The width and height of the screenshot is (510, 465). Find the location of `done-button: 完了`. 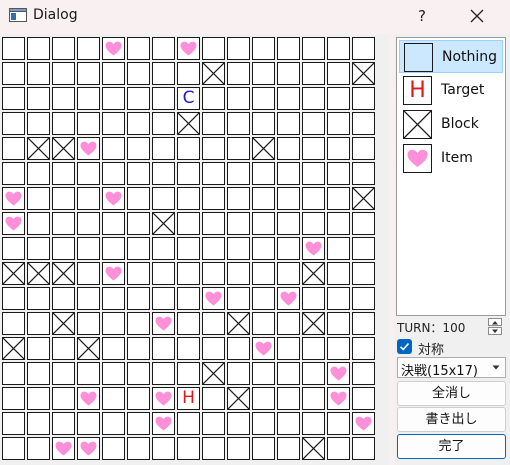

done-button: 完了 is located at coordinates (451, 446).